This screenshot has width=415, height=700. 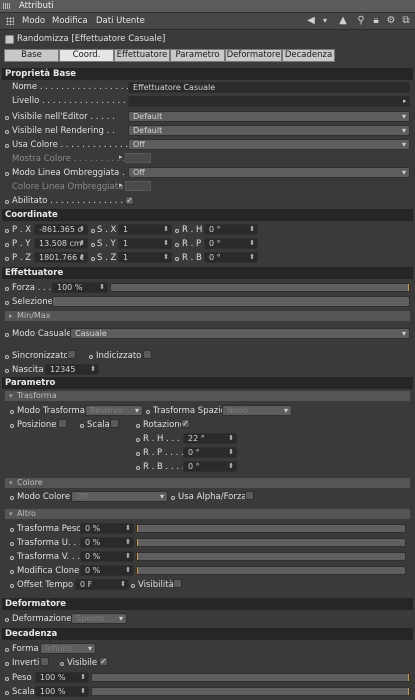 I want to click on tab-deformatore: Deformatore, so click(x=253, y=55).